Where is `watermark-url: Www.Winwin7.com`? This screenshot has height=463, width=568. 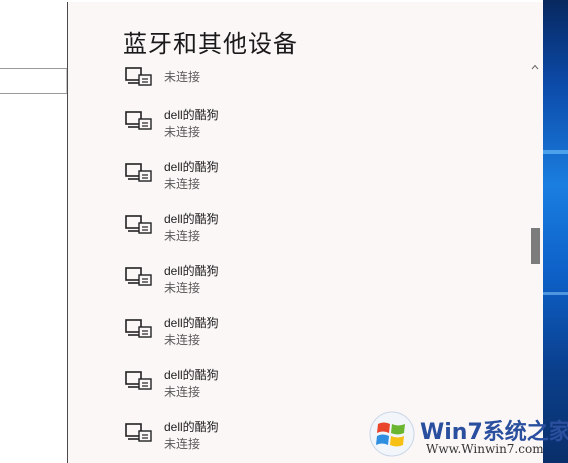 watermark-url: Www.Winwin7.com is located at coordinates (485, 449).